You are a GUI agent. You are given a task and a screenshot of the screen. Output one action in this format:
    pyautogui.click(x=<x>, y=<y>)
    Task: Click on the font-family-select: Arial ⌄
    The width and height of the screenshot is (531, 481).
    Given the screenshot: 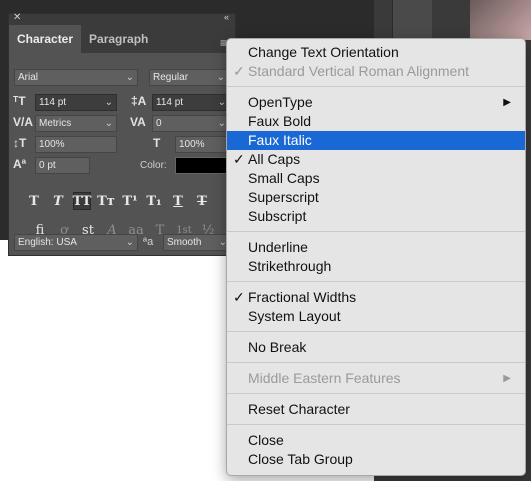 What is the action you would take?
    pyautogui.click(x=76, y=77)
    